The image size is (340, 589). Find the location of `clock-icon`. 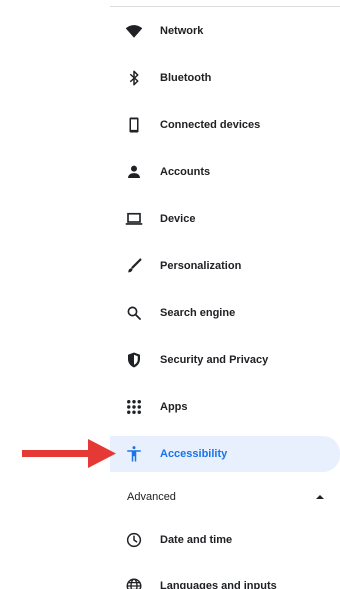

clock-icon is located at coordinates (134, 540).